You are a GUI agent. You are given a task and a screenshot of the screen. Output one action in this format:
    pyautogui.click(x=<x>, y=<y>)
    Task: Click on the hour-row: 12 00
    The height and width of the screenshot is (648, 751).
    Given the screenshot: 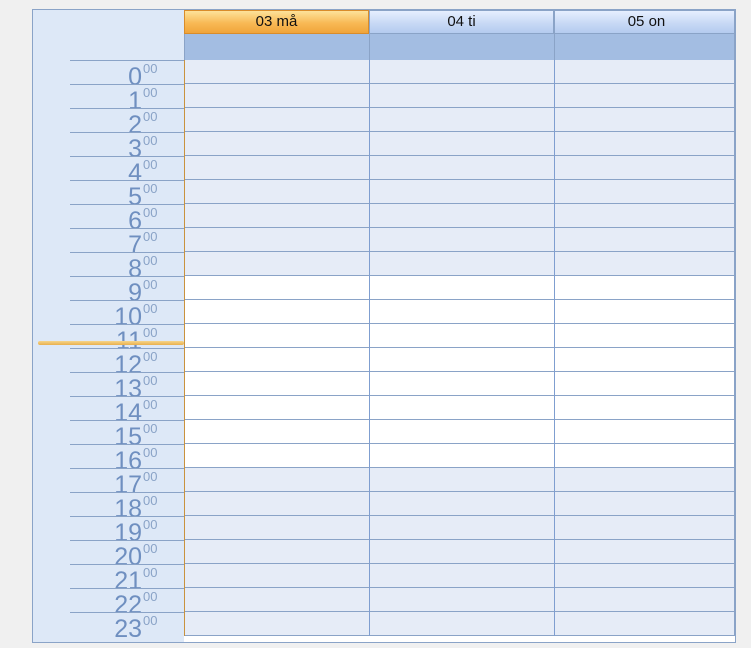 What is the action you would take?
    pyautogui.click(x=127, y=363)
    